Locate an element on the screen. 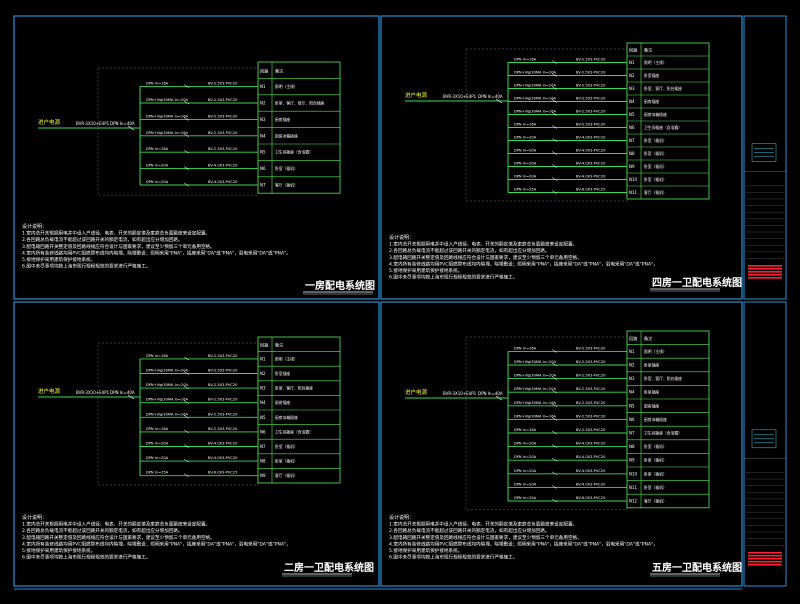 This screenshot has height=604, width=800. panel-title: 四房一卫配电系统图 is located at coordinates (697, 282).